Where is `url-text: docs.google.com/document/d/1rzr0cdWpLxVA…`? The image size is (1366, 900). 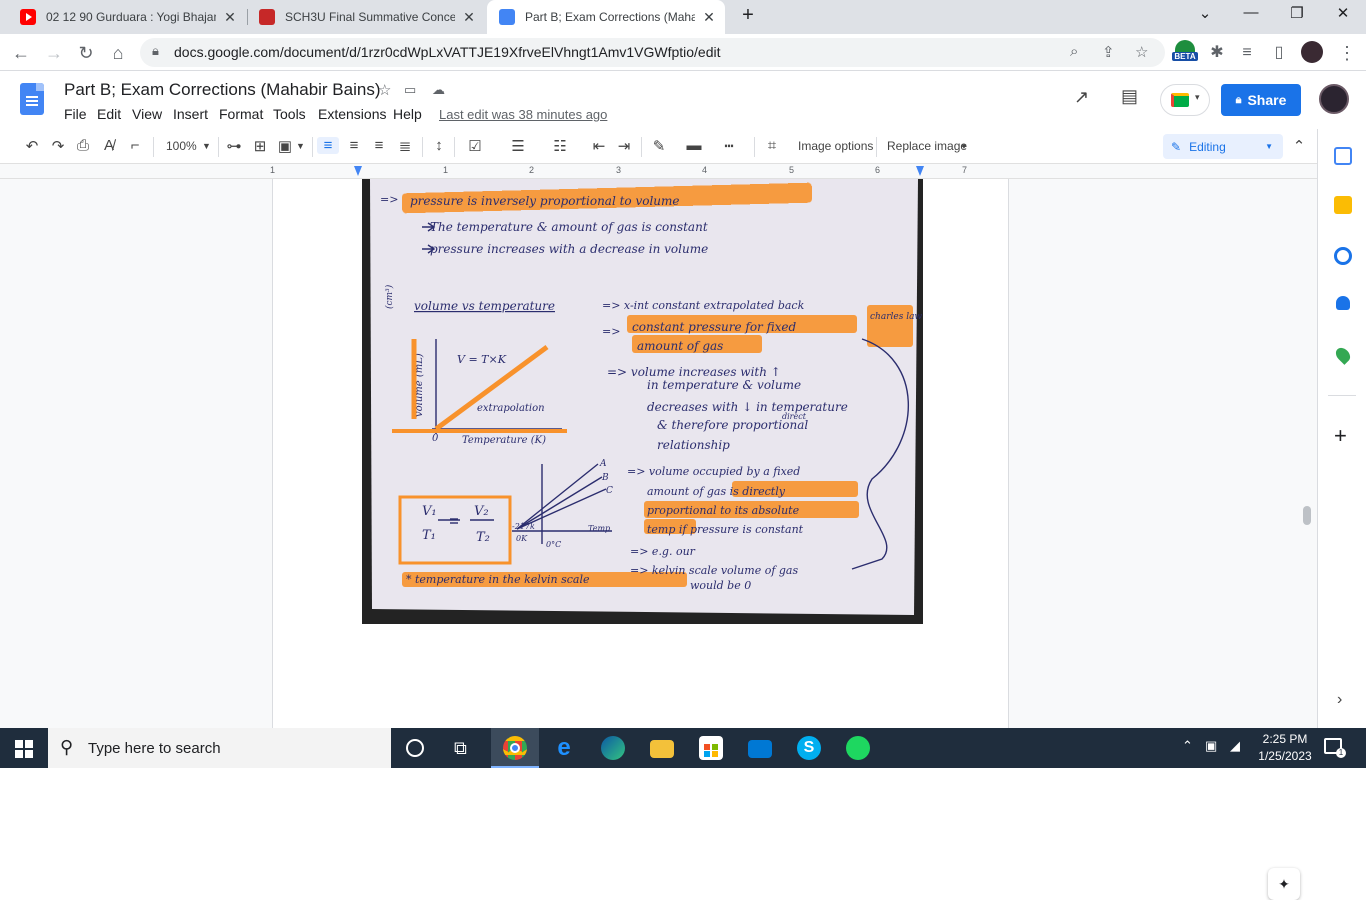 url-text: docs.google.com/document/d/1rzr0cdWpLxVA… is located at coordinates (447, 52).